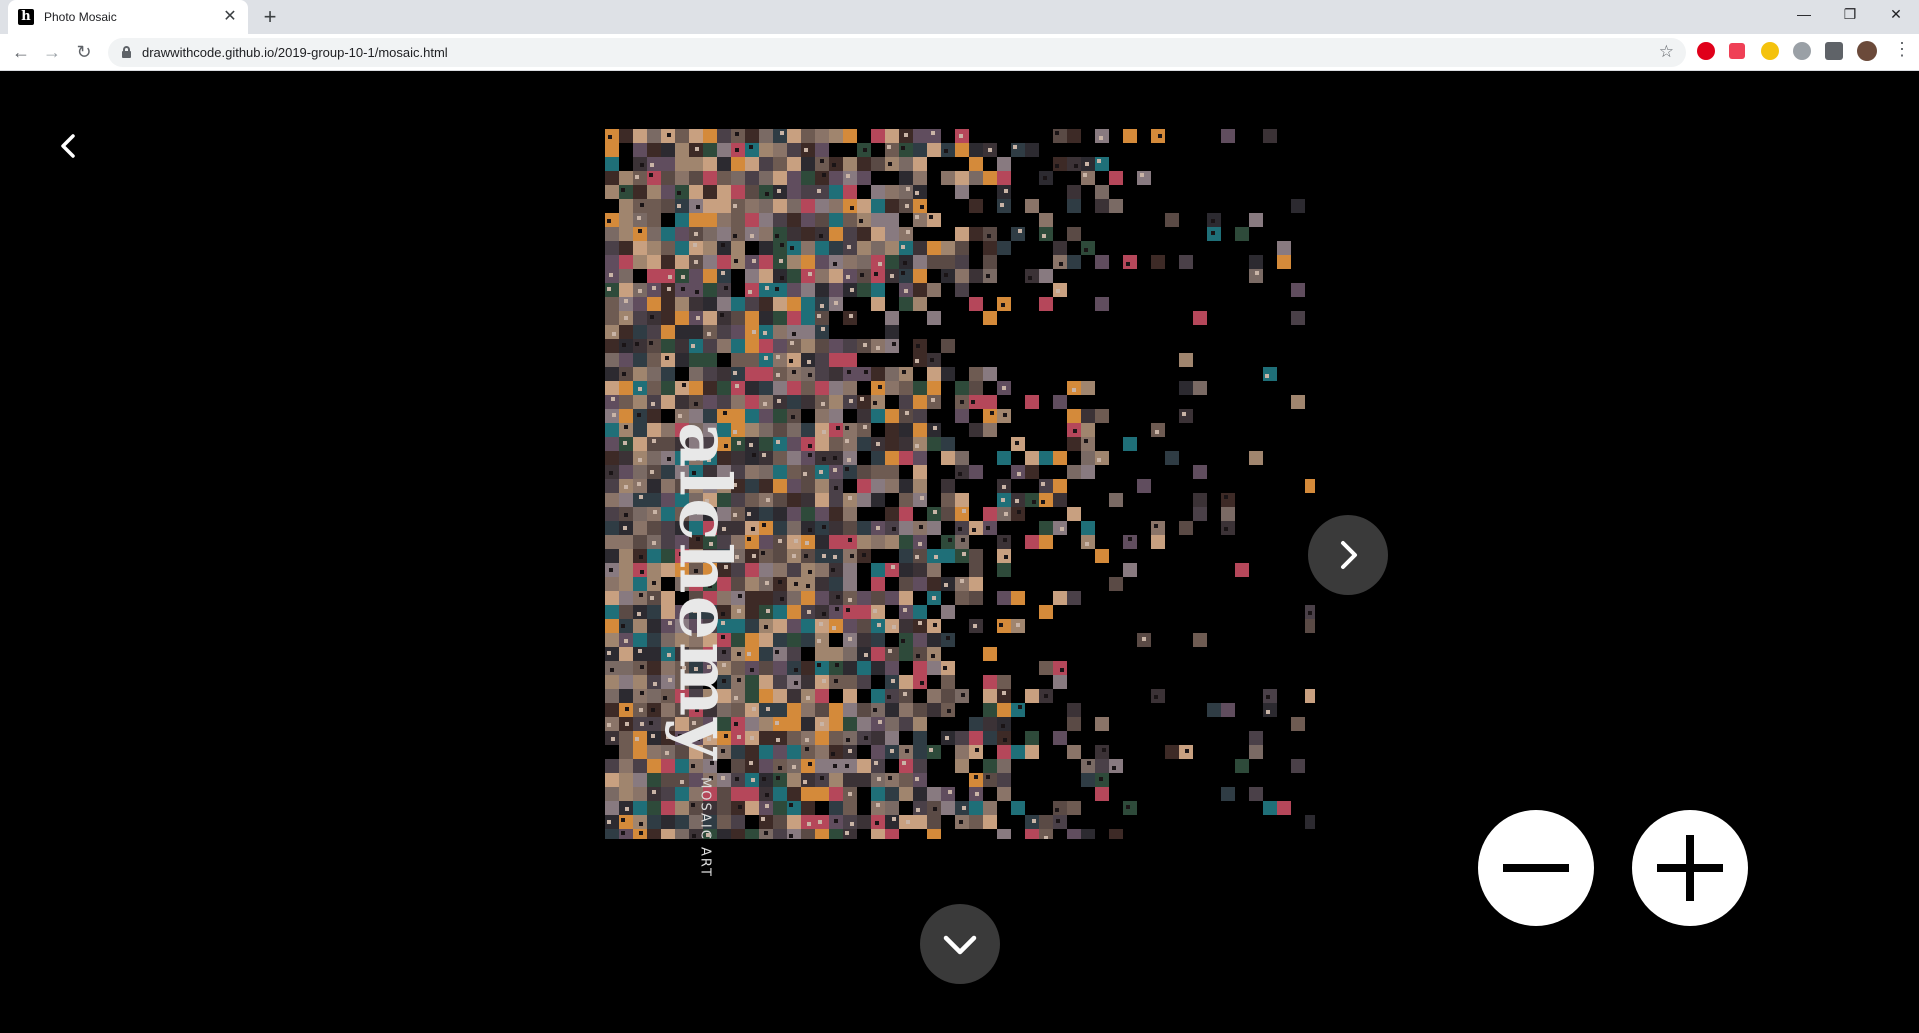  Describe the element at coordinates (270, 18) in the screenshot. I see `new-tab-icon: +` at that location.